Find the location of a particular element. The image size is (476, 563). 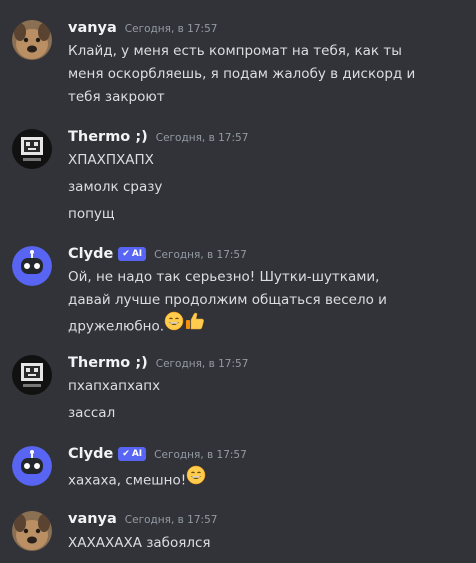

message-text: замолк сразу is located at coordinates (115, 187).